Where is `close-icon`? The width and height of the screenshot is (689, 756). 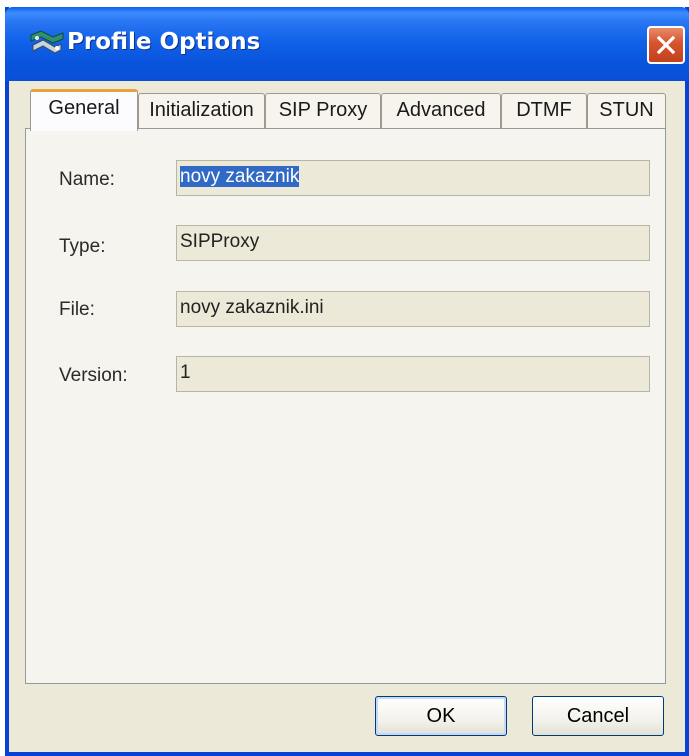 close-icon is located at coordinates (666, 45).